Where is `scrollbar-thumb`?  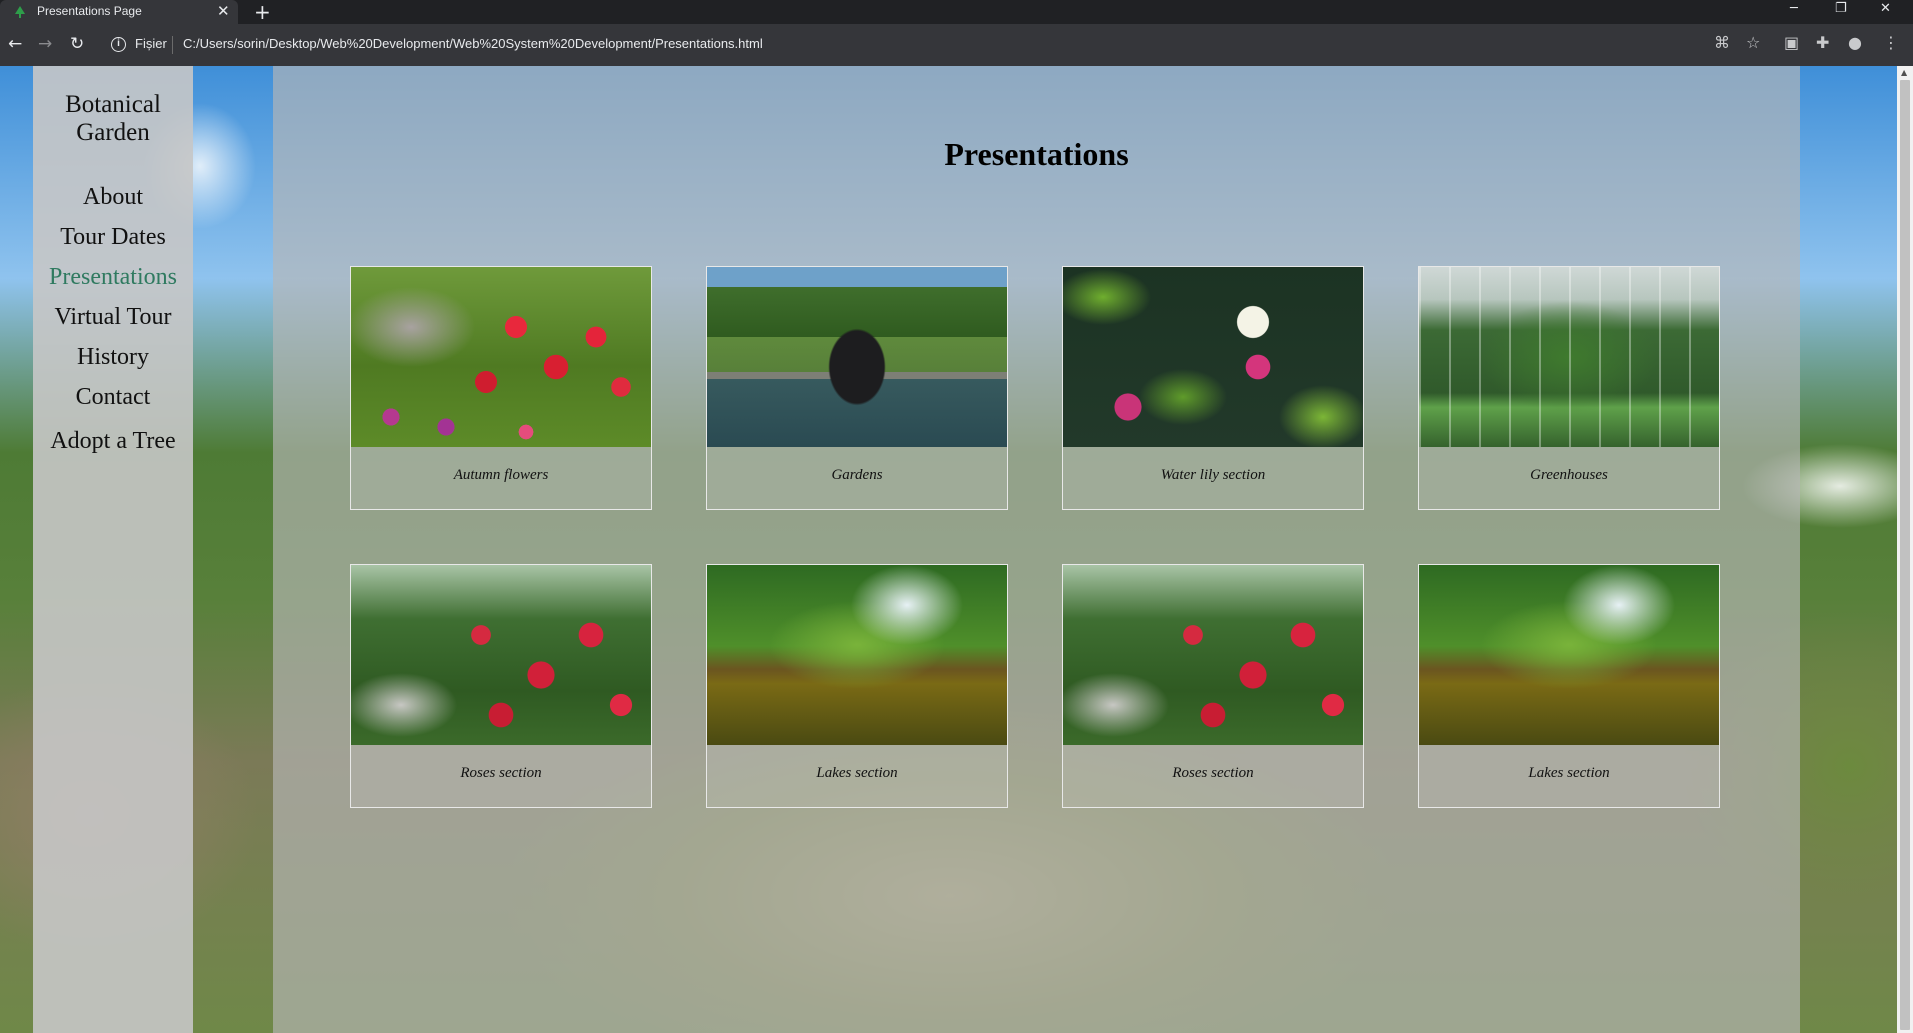
scrollbar-thumb is located at coordinates (1905, 555).